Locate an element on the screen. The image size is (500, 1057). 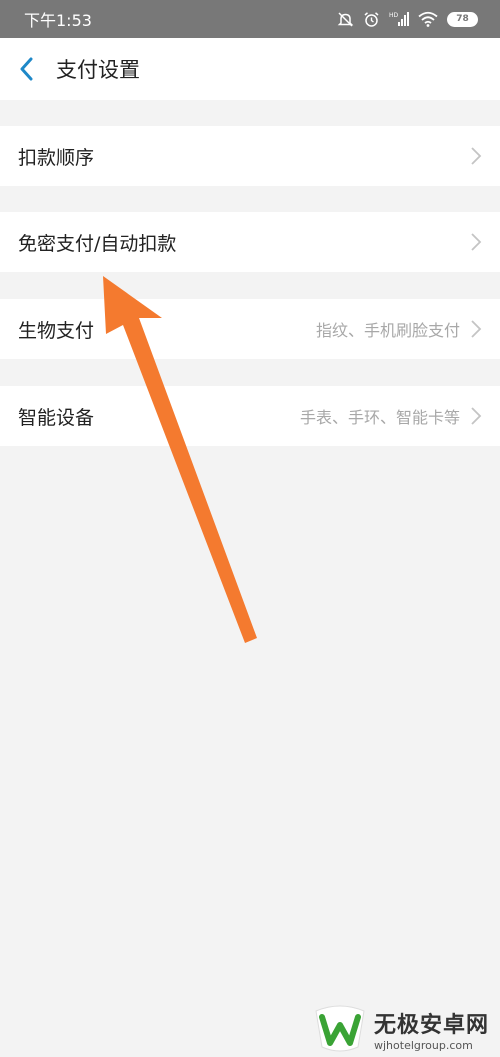
watermark-logo-icon is located at coordinates (340, 1028).